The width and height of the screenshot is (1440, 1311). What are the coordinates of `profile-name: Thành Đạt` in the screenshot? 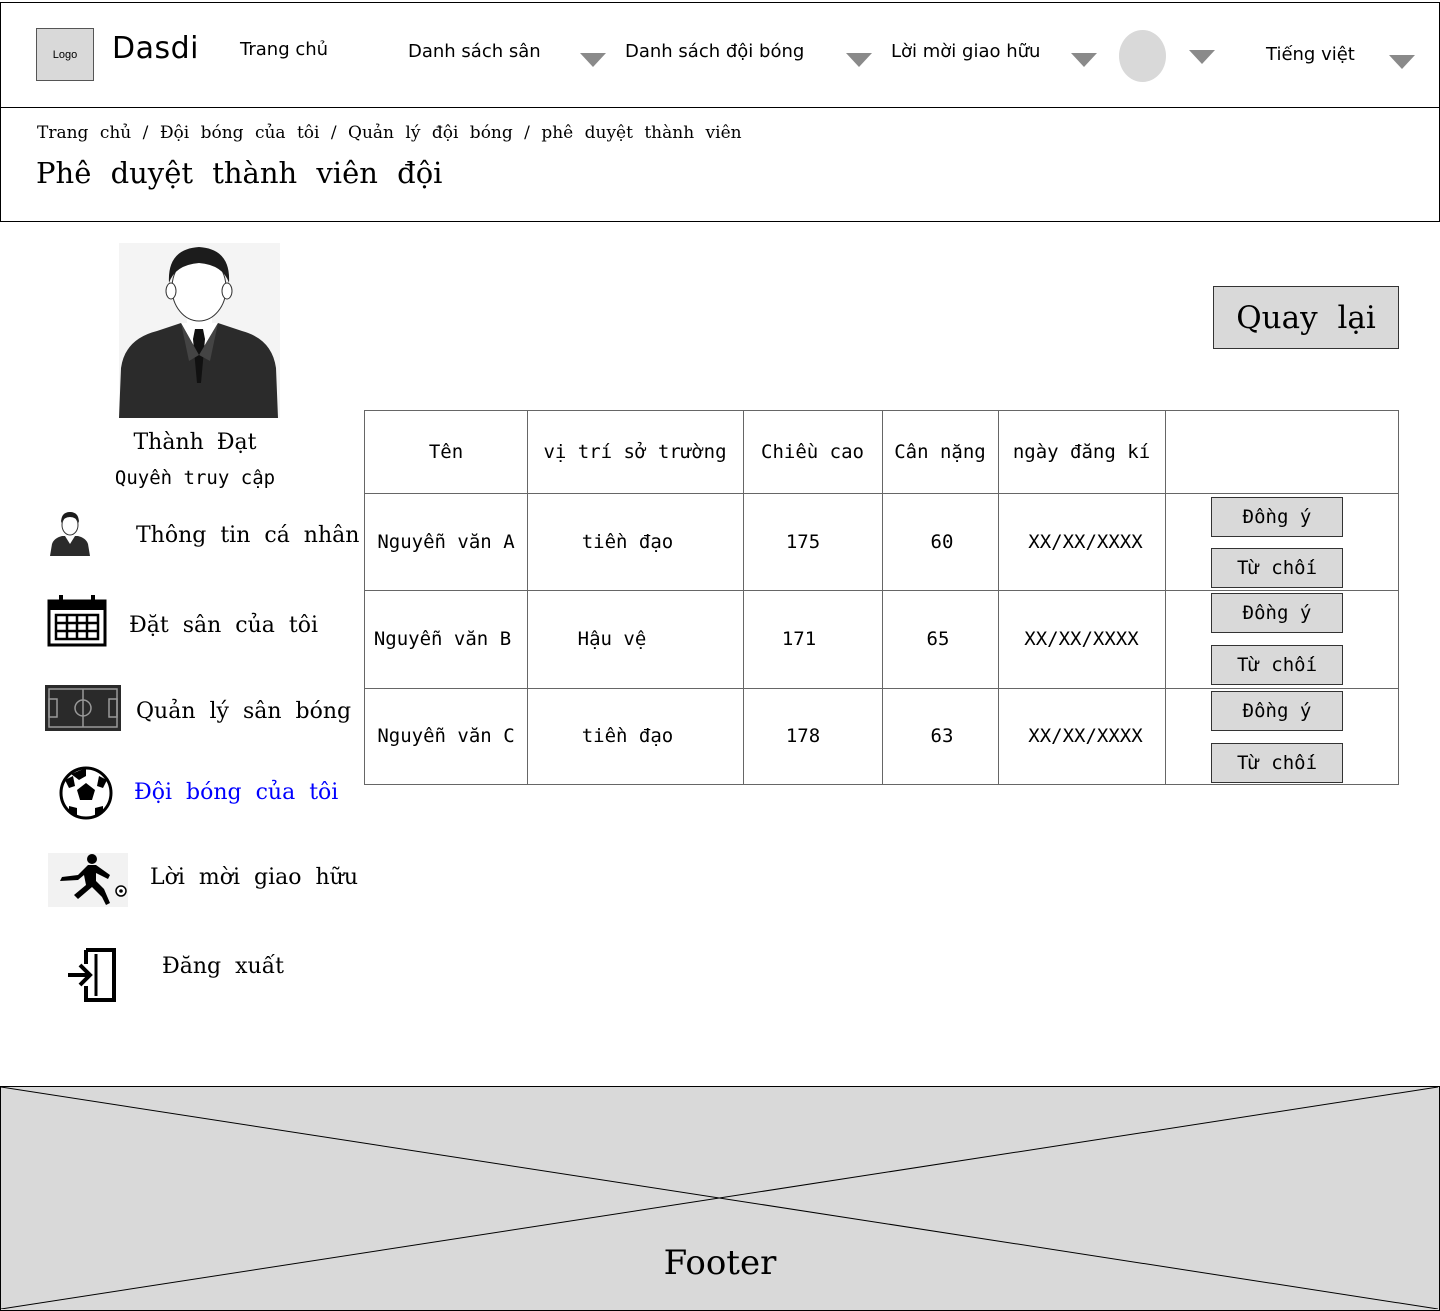 It's located at (195, 442).